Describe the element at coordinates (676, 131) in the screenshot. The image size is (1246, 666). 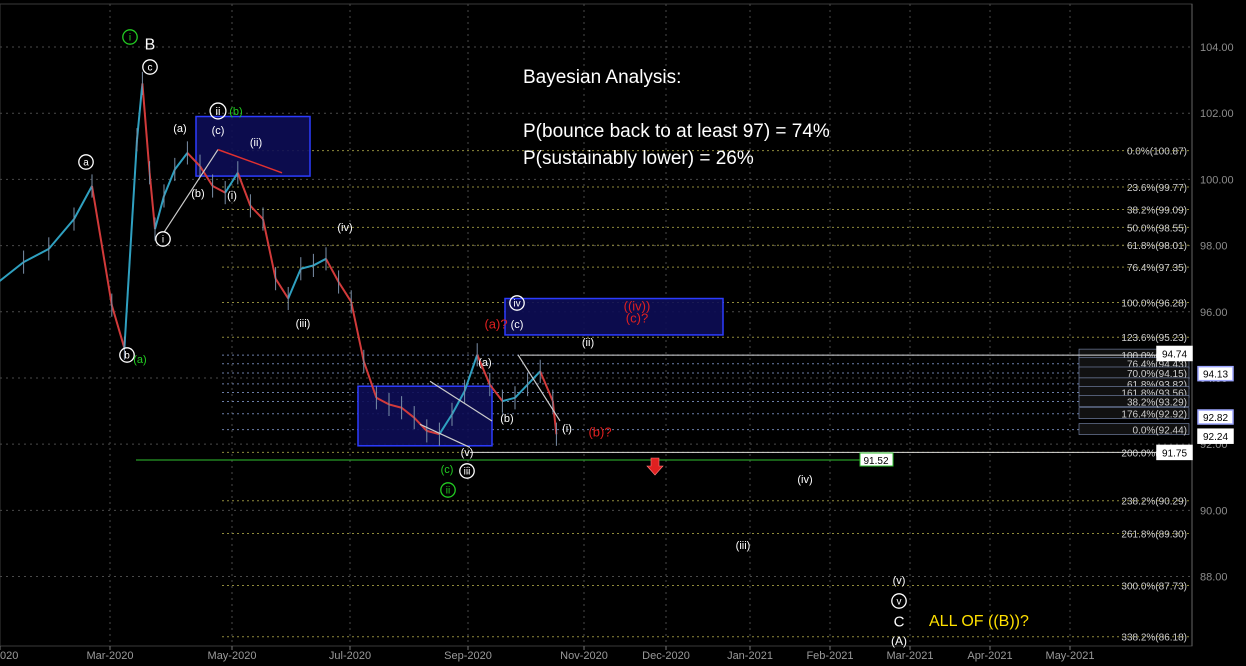
I see `annotation-line: P(bounce back to at least 97) = 74%` at that location.